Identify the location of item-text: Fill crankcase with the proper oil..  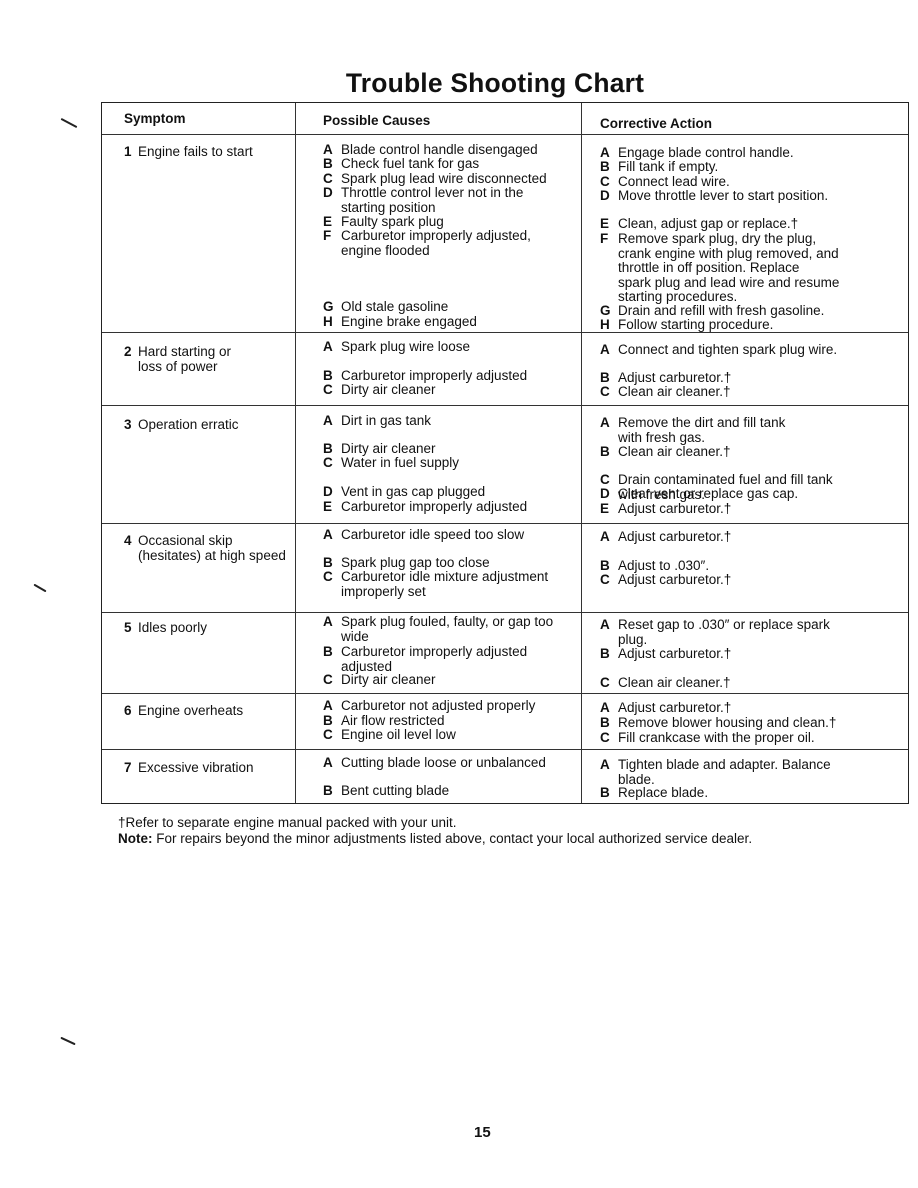
(716, 737).